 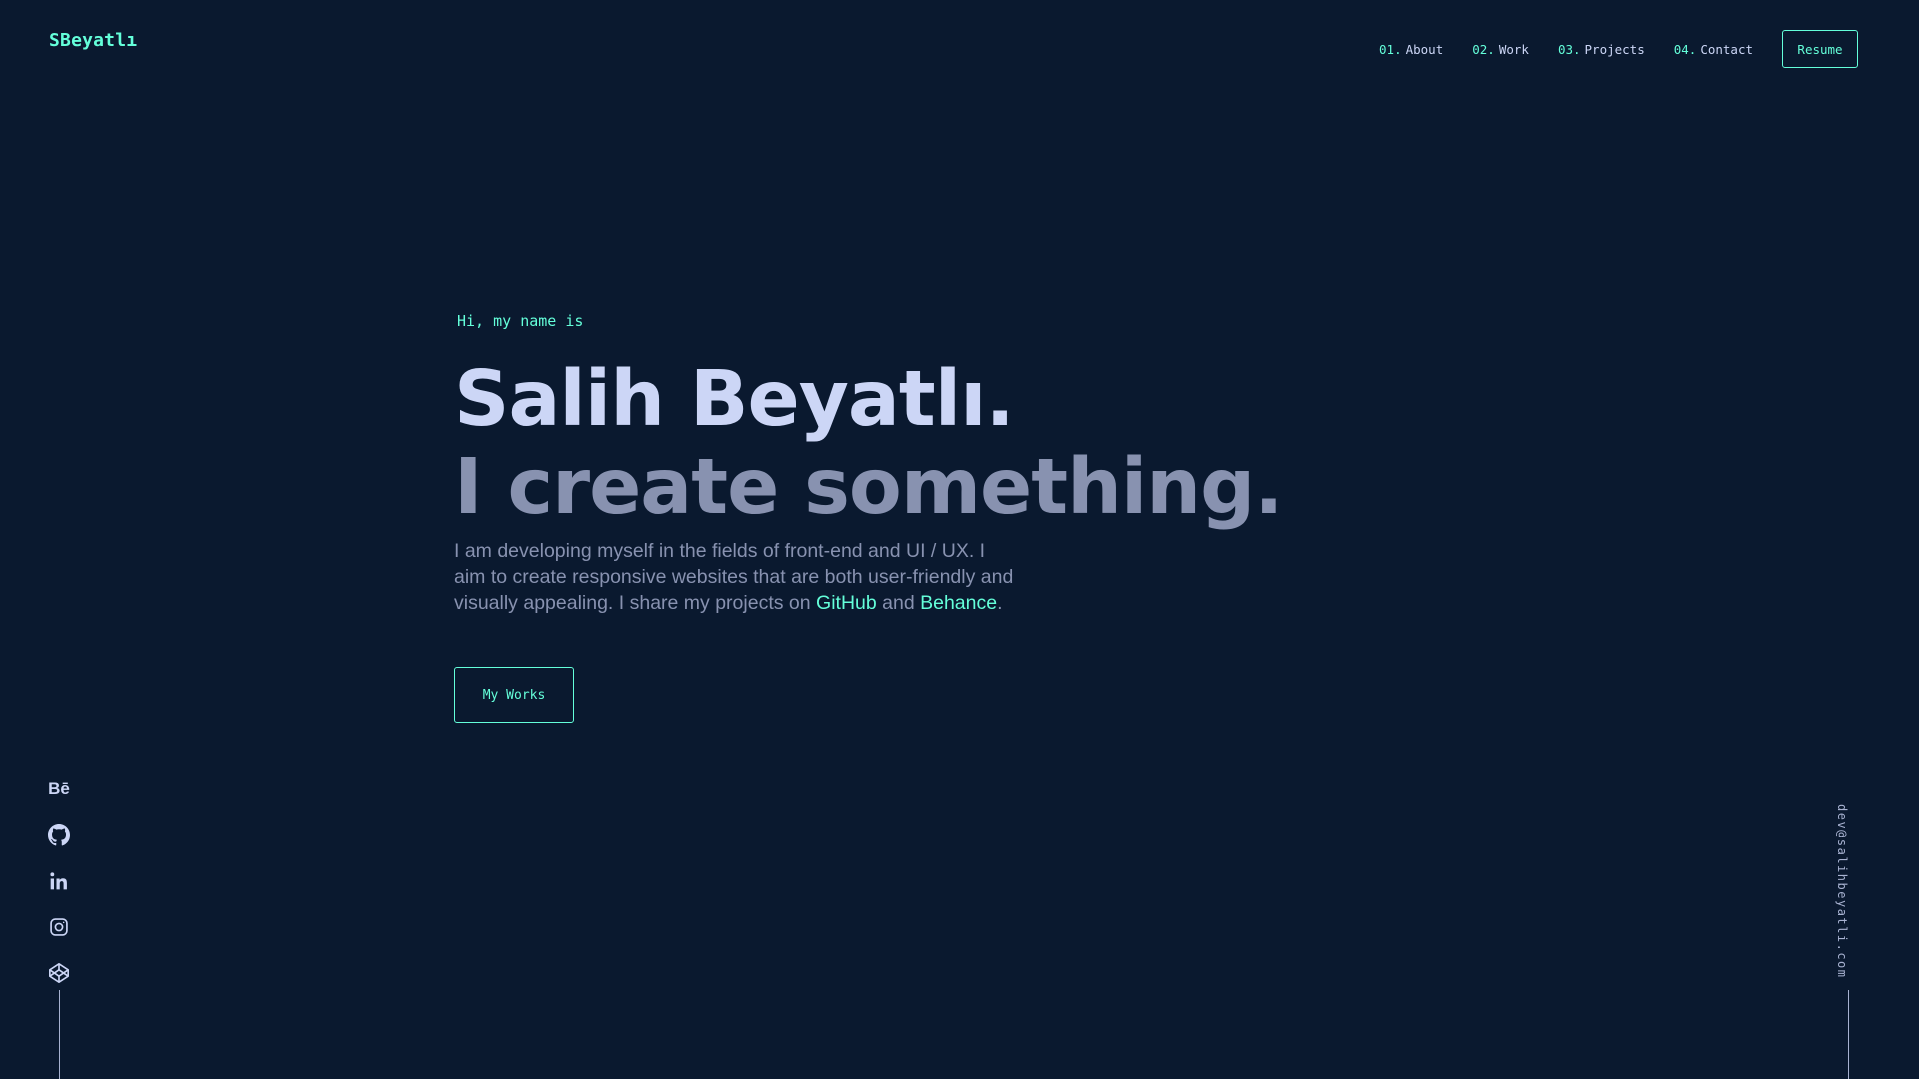 What do you see at coordinates (59, 927) in the screenshot?
I see `instagram-icon` at bounding box center [59, 927].